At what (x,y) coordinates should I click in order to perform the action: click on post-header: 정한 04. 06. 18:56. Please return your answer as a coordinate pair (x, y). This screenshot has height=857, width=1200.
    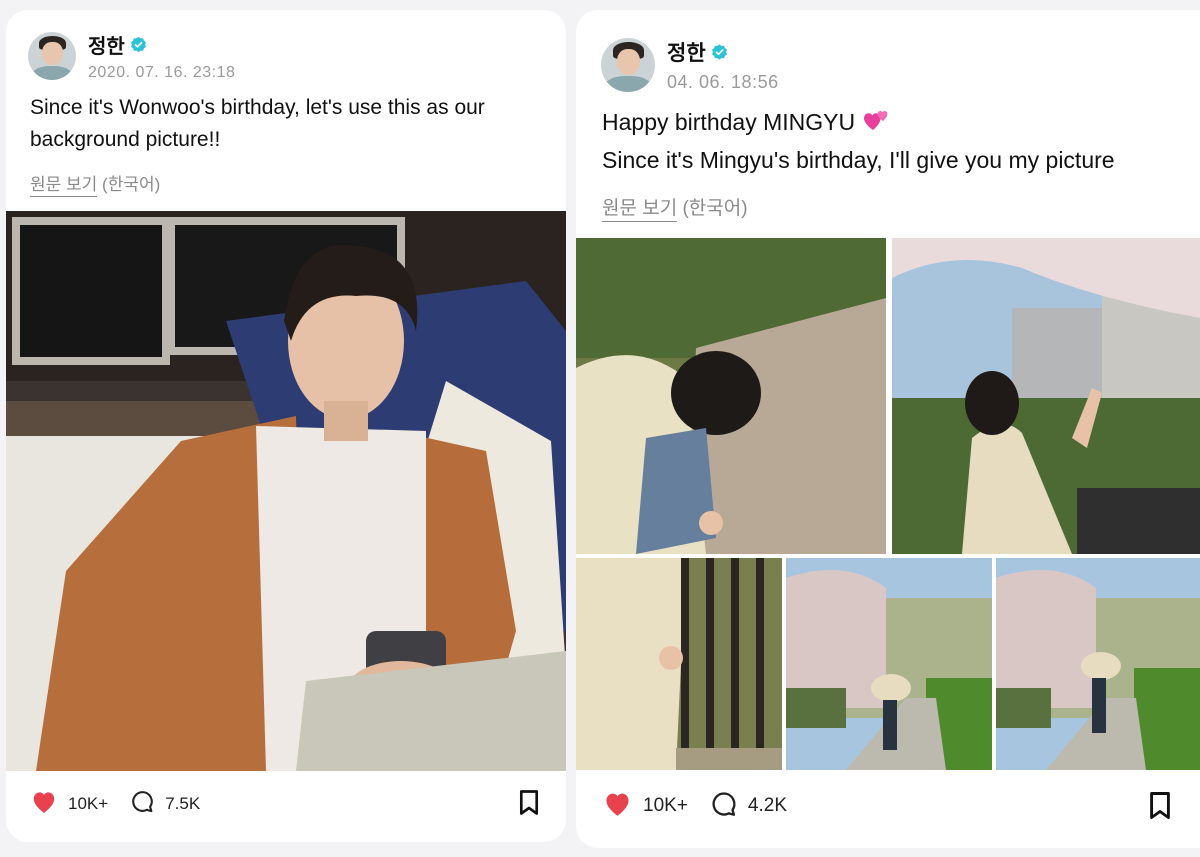
    Looking at the image, I should click on (690, 65).